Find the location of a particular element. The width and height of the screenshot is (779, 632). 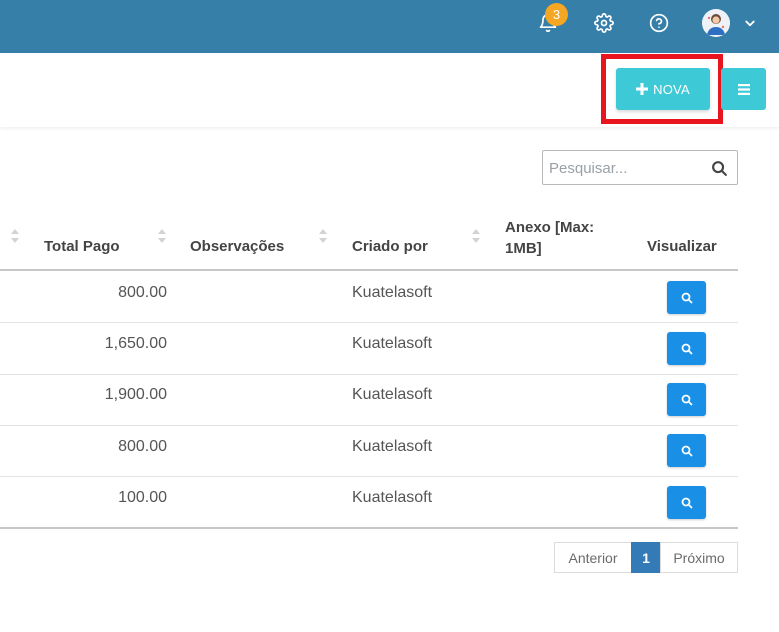

top-navbar: 3 is located at coordinates (389, 26).